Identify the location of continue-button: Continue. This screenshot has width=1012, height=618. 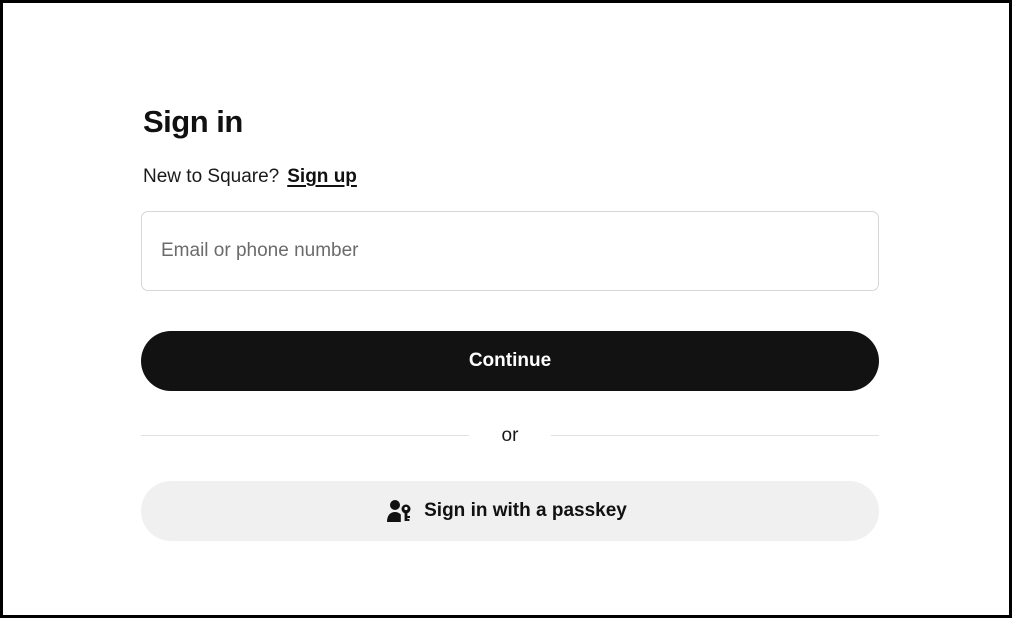
(510, 361).